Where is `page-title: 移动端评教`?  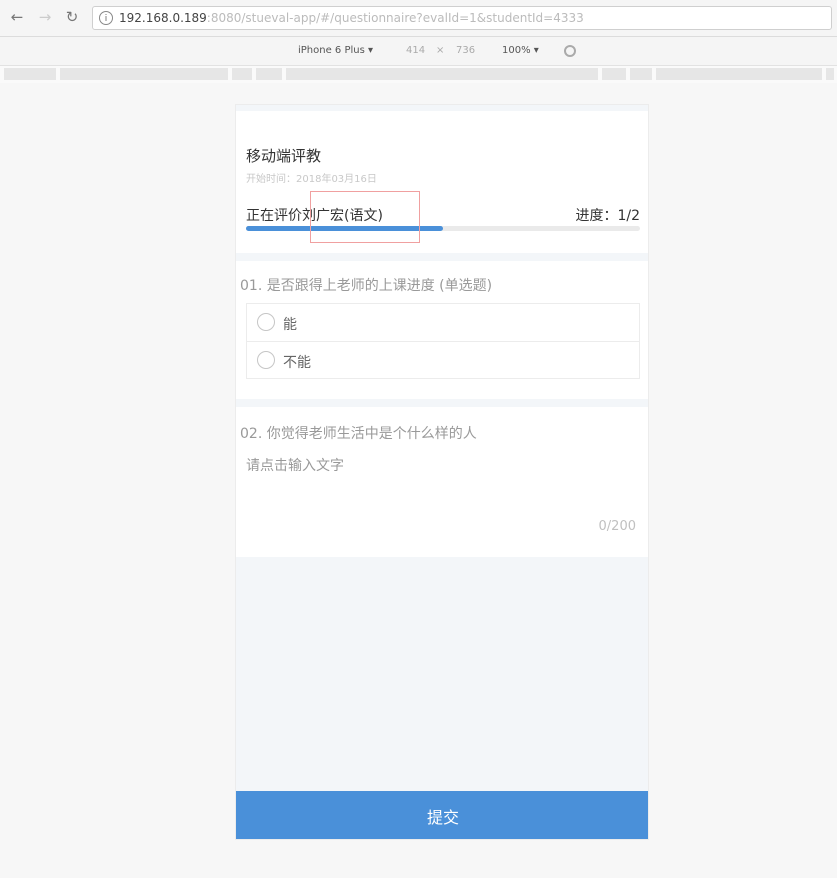
page-title: 移动端评教 is located at coordinates (284, 156).